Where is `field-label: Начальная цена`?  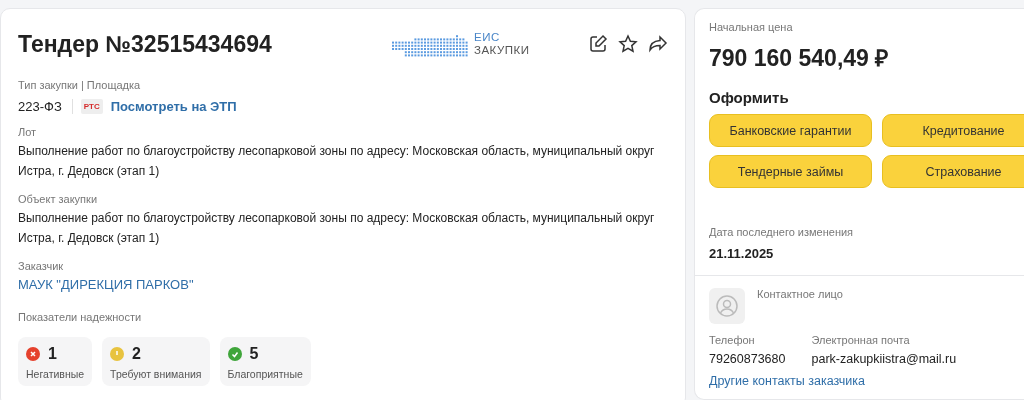
field-label: Начальная цена is located at coordinates (751, 27).